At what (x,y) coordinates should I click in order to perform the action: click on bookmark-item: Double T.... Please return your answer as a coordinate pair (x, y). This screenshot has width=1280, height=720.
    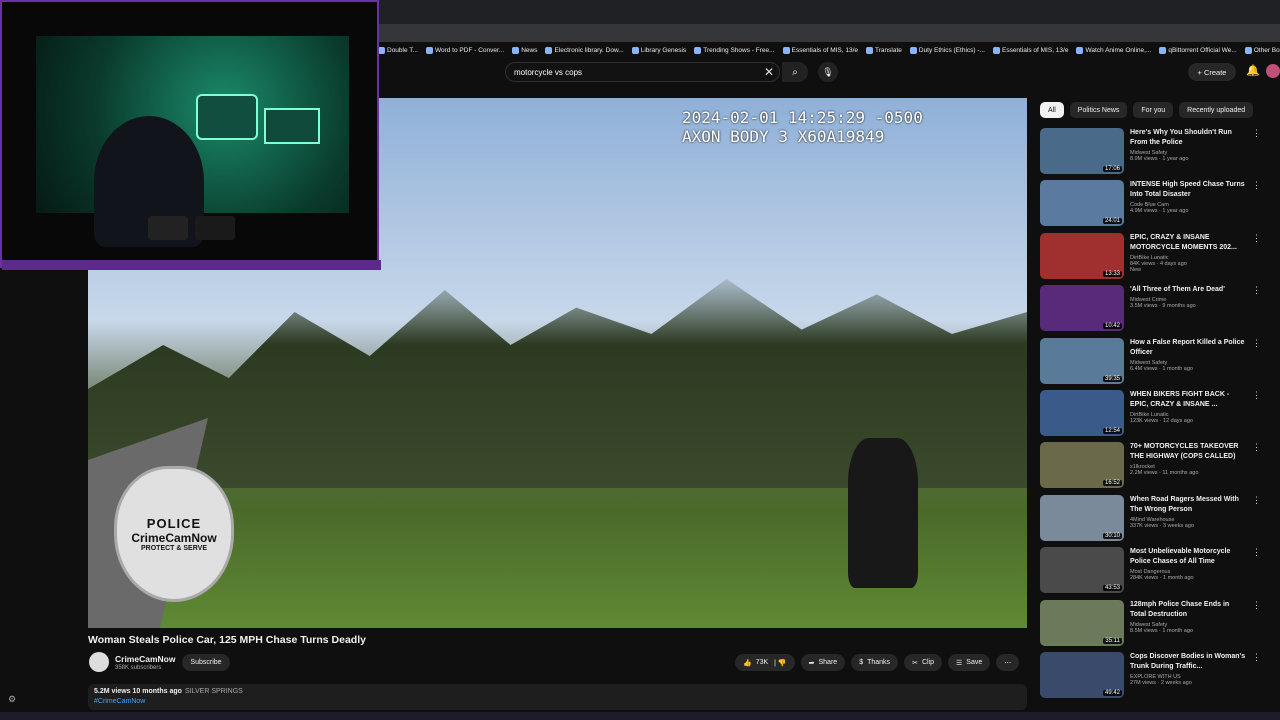
    Looking at the image, I should click on (398, 50).